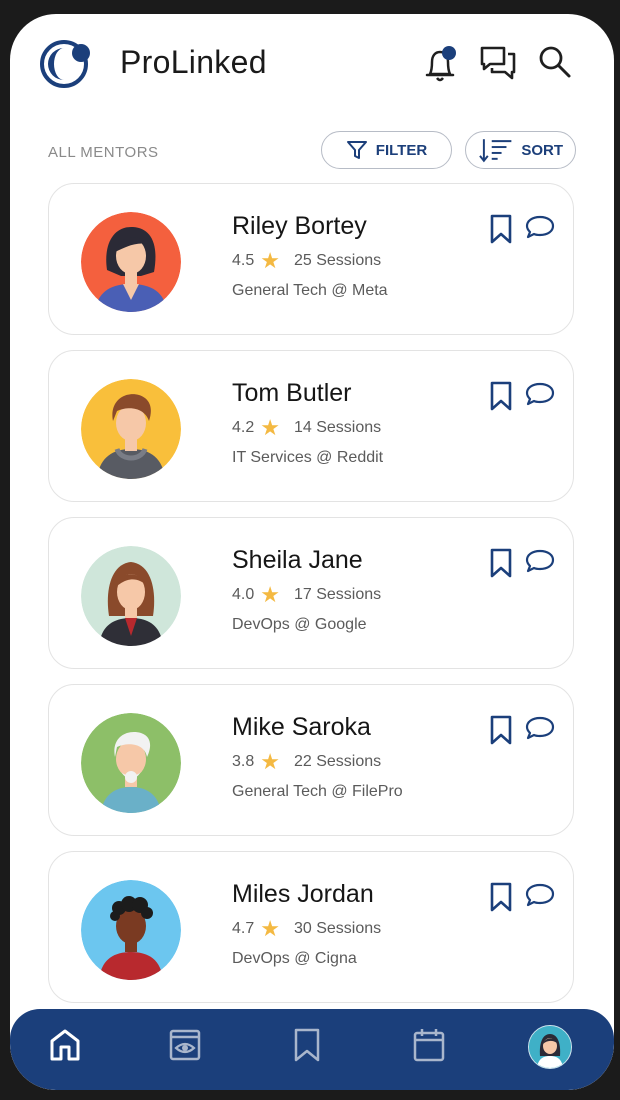 The height and width of the screenshot is (1100, 620). Describe the element at coordinates (301, 727) in the screenshot. I see `mentor-name: Mike Saroka` at that location.